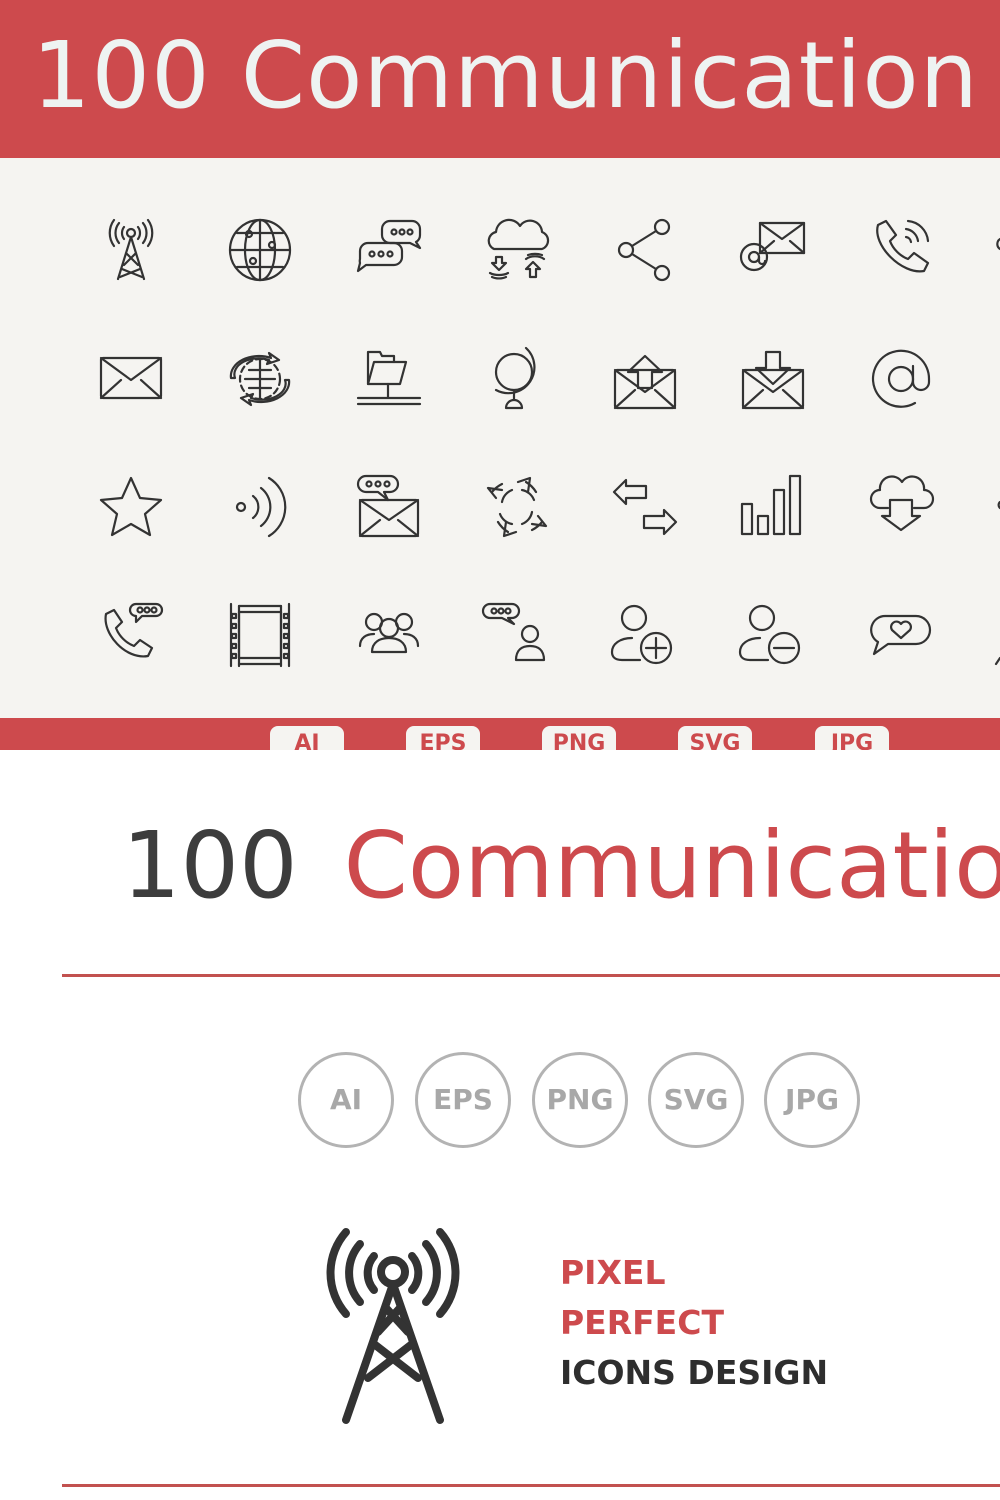 The image size is (1000, 1500). Describe the element at coordinates (613, 1272) in the screenshot. I see `tagline-line-1: PIXEL` at that location.